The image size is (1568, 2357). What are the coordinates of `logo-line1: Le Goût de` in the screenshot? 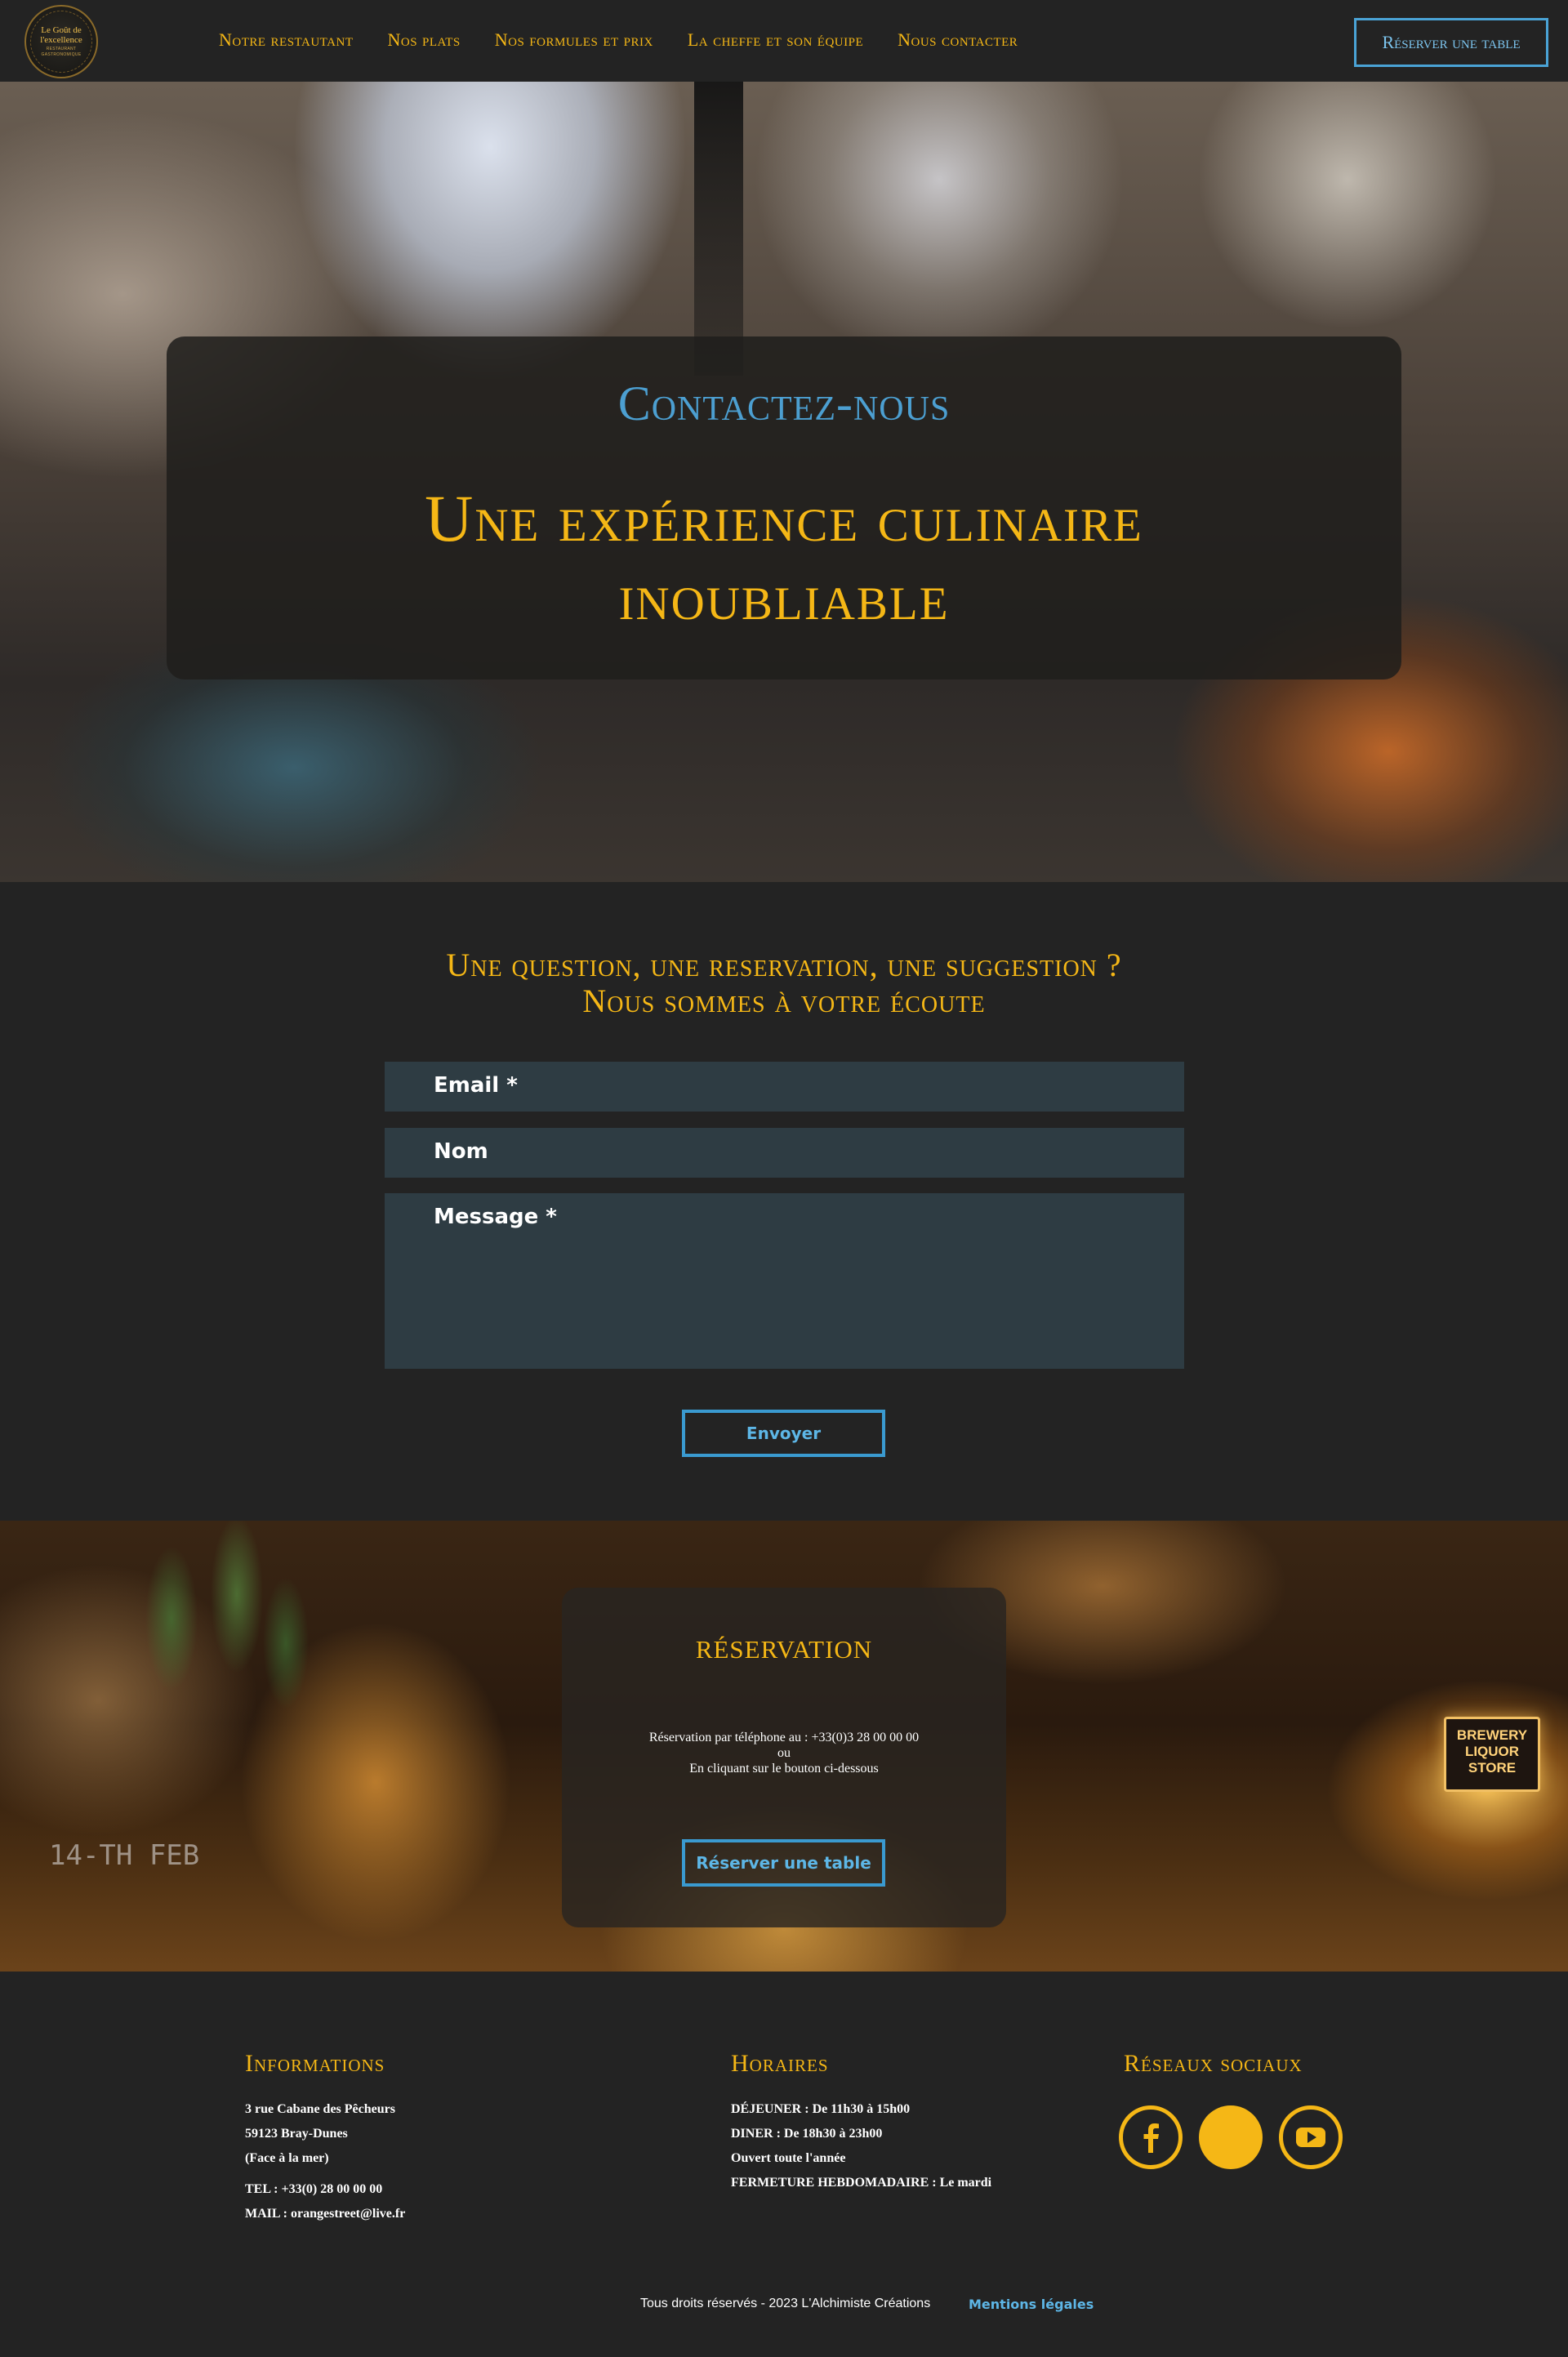 It's located at (61, 30).